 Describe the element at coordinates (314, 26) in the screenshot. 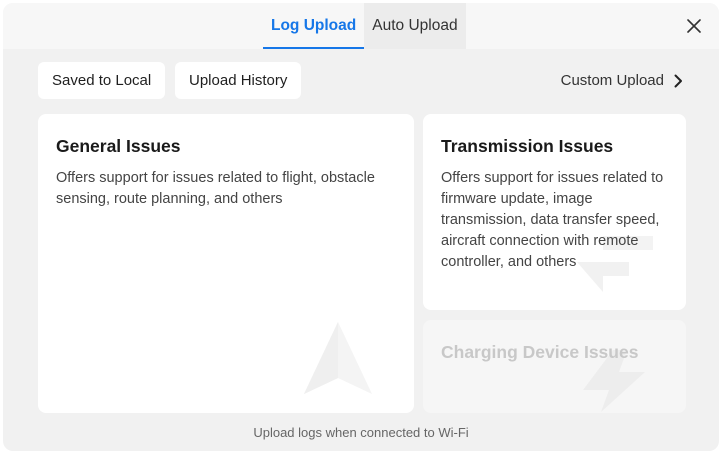

I see `tab-log-upload: Log Upload` at that location.